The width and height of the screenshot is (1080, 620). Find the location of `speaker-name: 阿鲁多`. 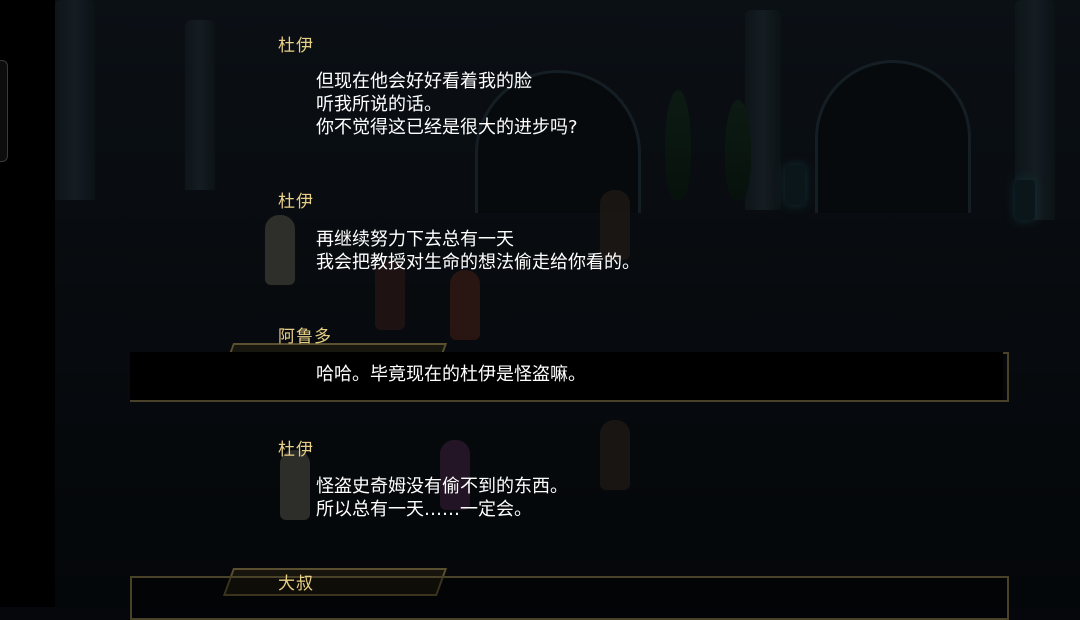

speaker-name: 阿鲁多 is located at coordinates (305, 337).